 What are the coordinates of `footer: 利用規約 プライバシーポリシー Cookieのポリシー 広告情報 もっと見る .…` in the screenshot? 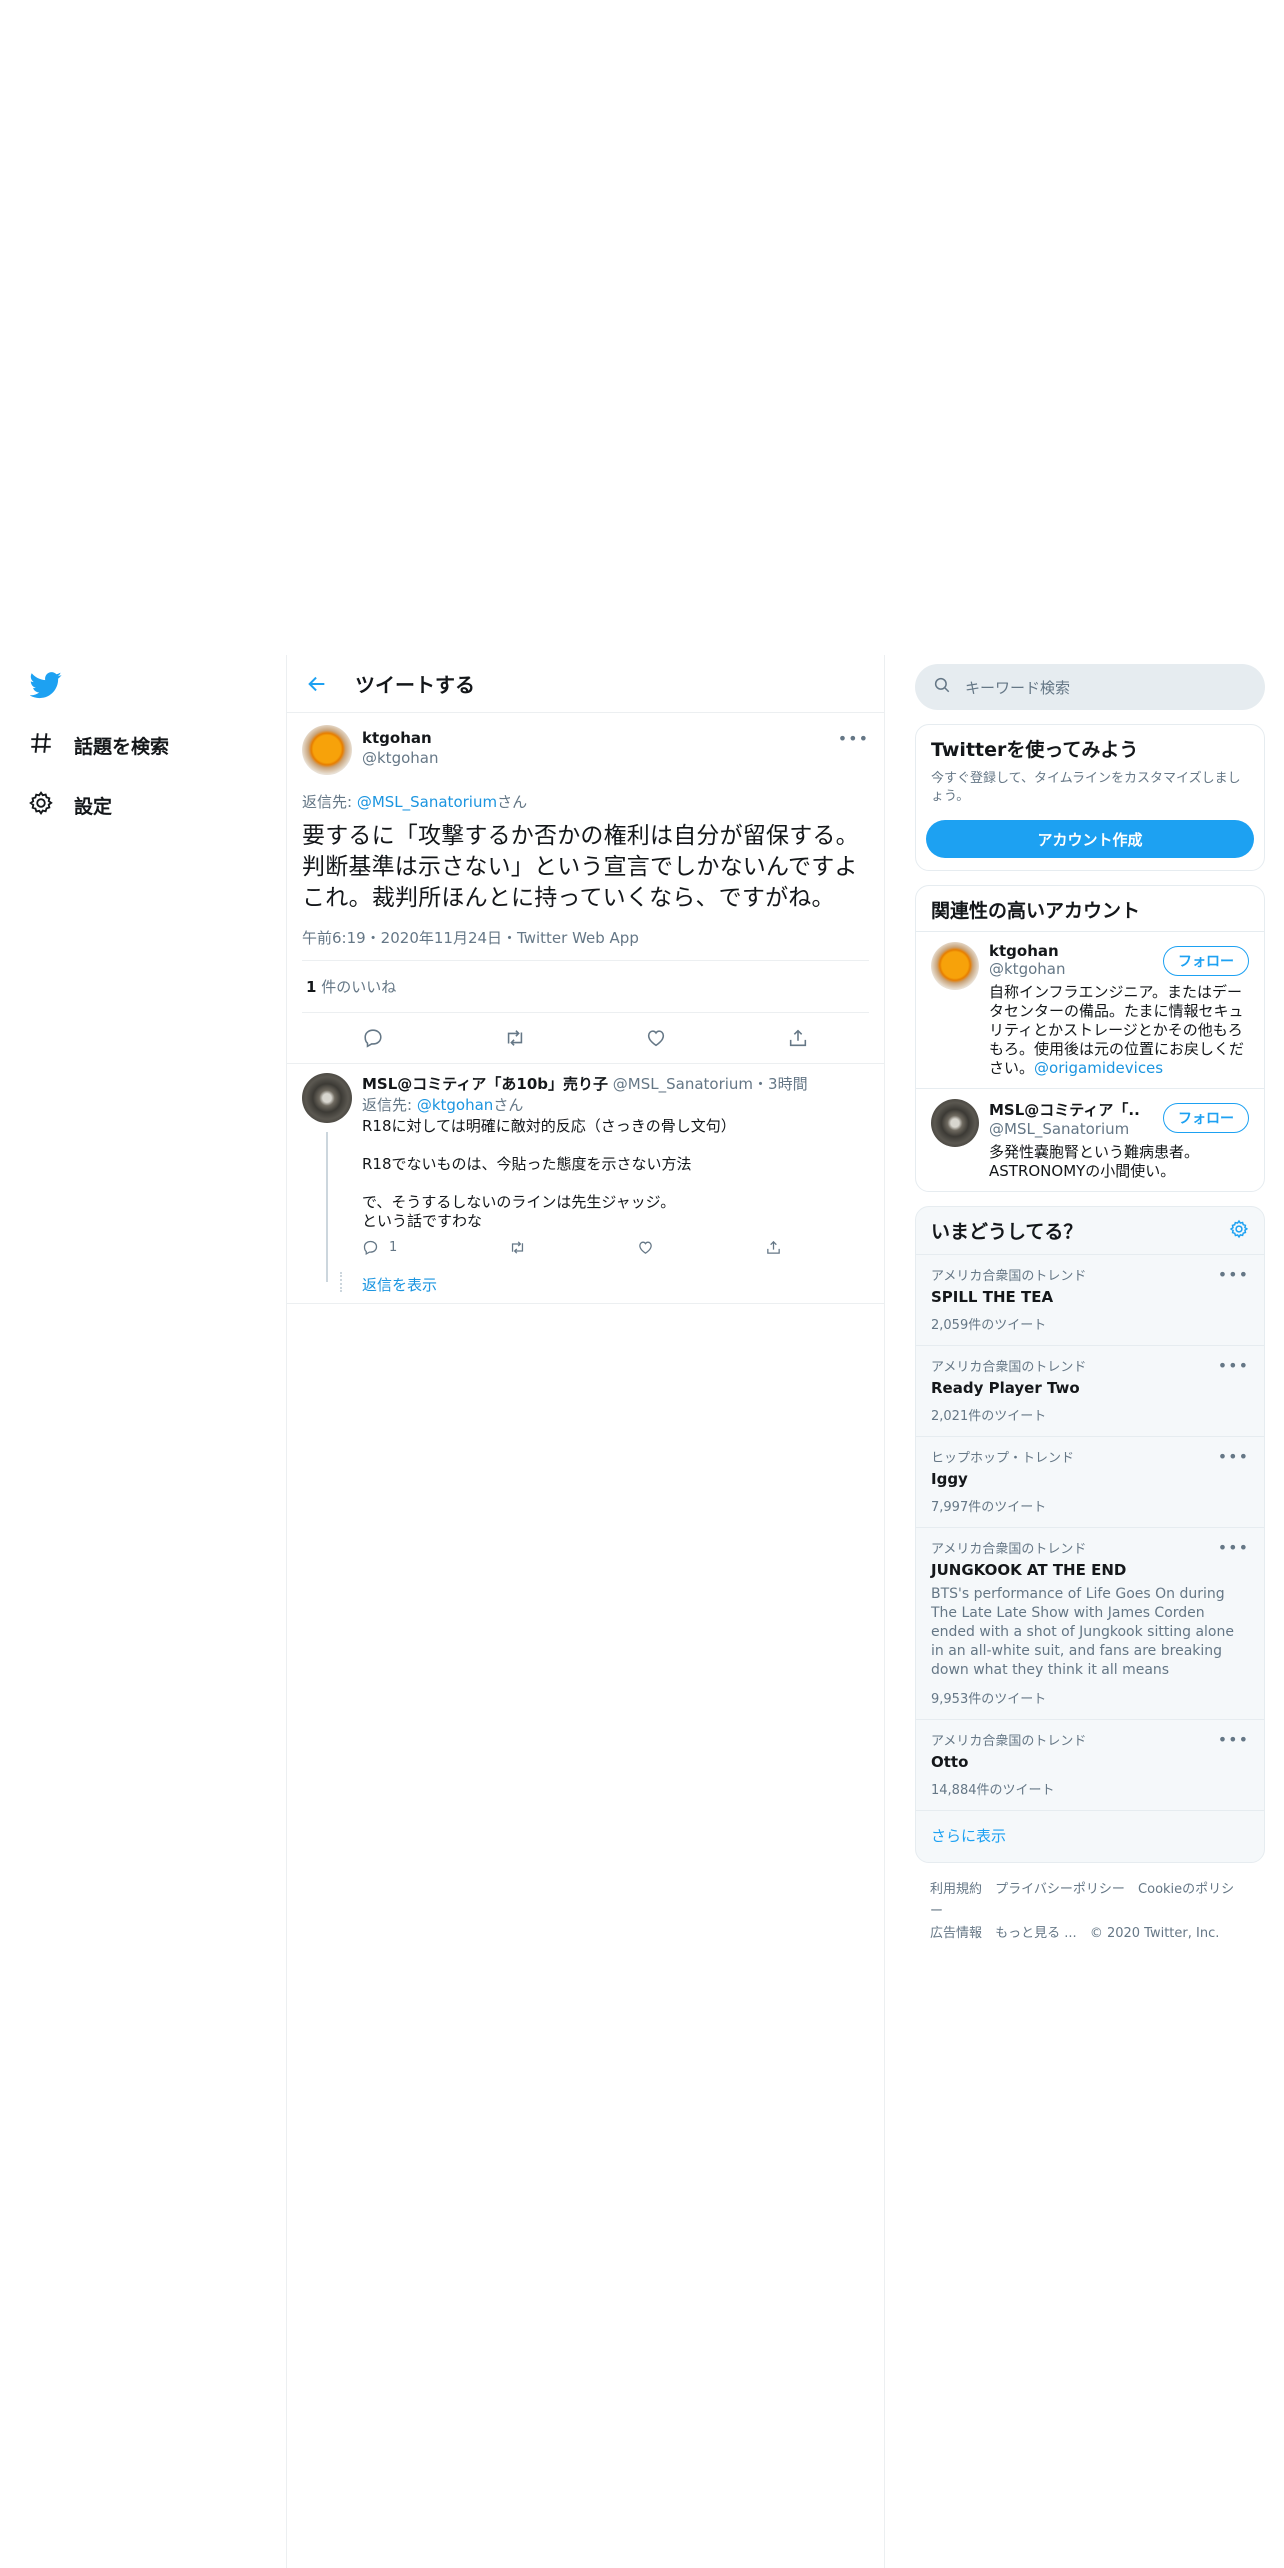 It's located at (1090, 1912).